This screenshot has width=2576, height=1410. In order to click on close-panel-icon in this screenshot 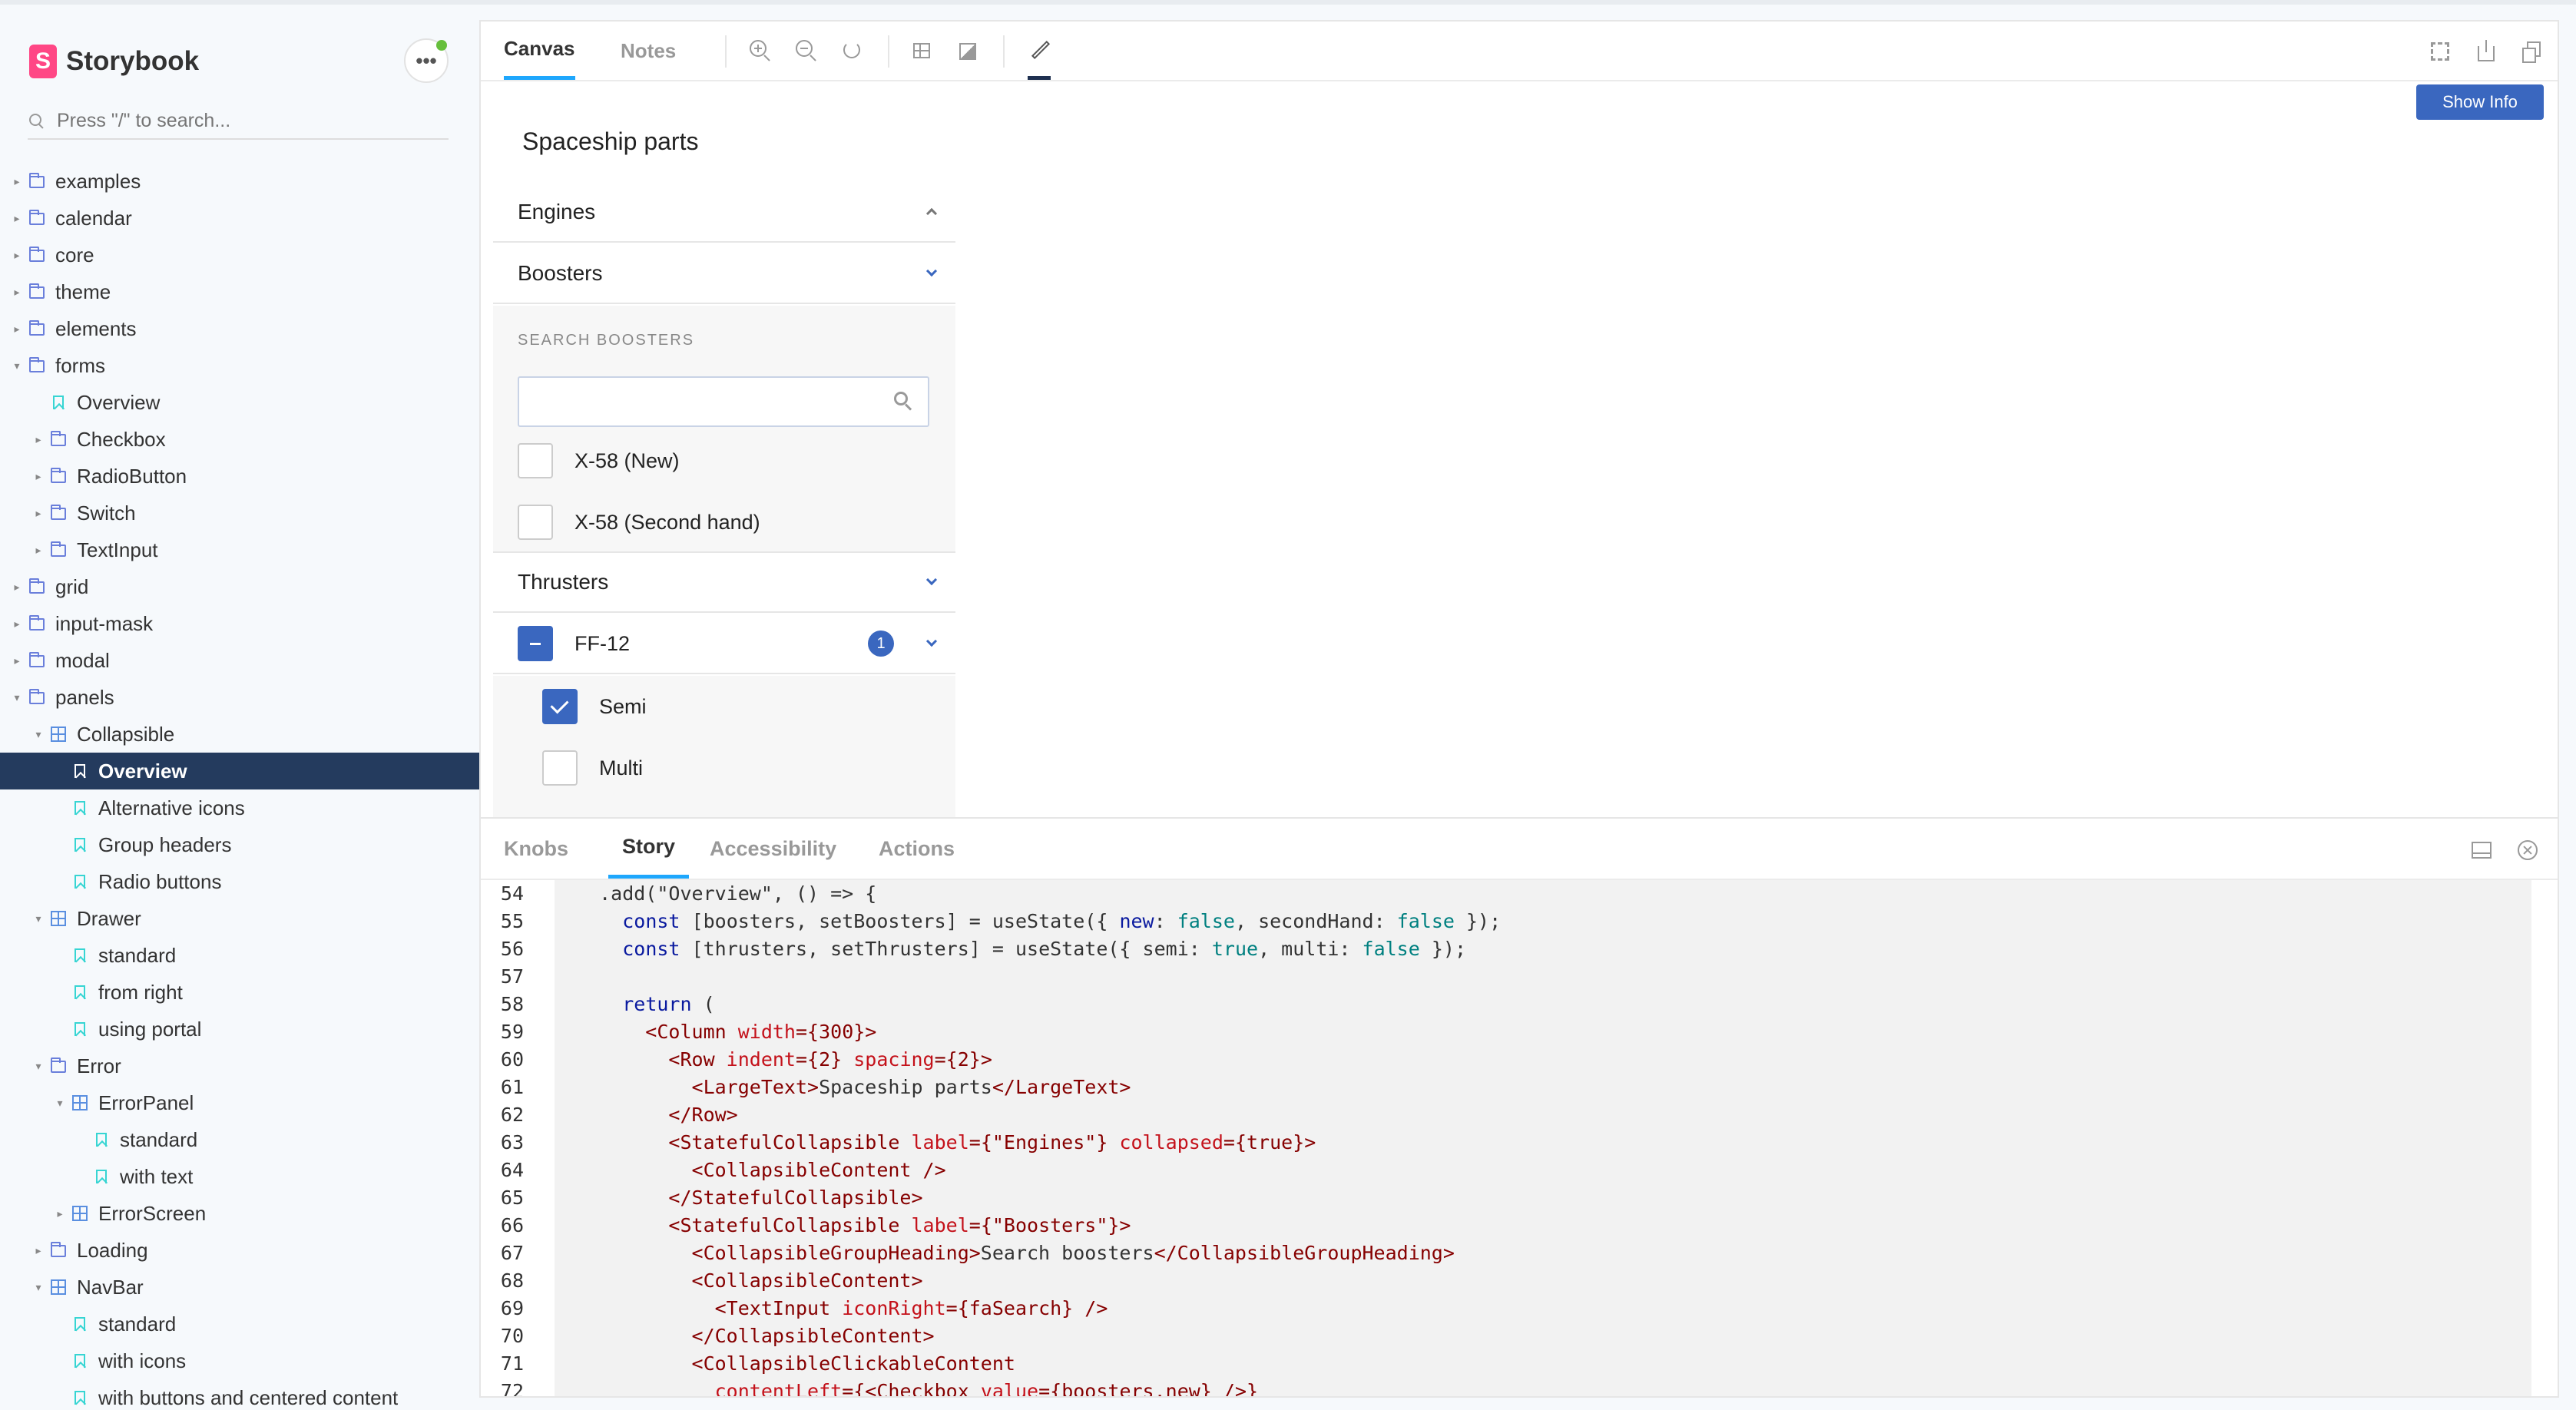, I will do `click(2527, 850)`.